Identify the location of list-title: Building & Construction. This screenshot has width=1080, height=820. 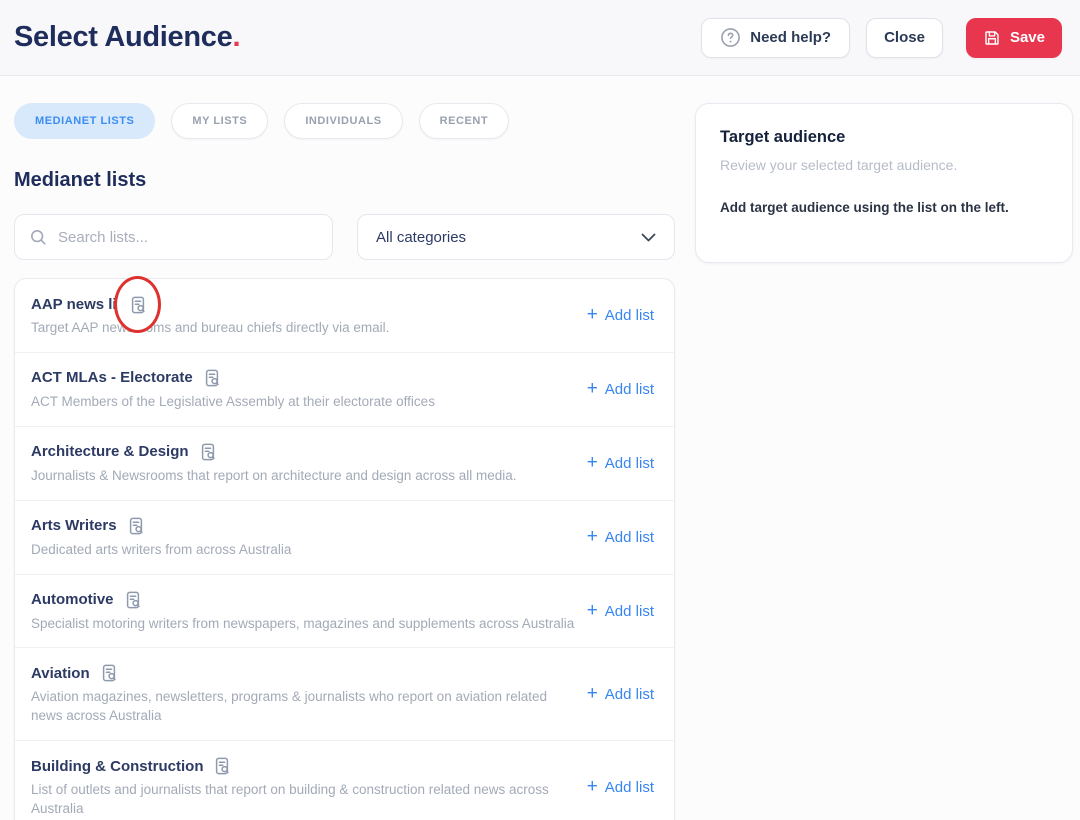
(117, 766).